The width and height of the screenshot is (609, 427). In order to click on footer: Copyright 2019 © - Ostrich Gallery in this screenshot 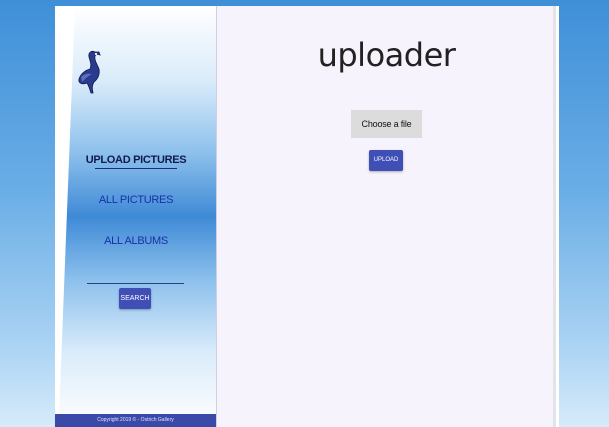, I will do `click(135, 420)`.